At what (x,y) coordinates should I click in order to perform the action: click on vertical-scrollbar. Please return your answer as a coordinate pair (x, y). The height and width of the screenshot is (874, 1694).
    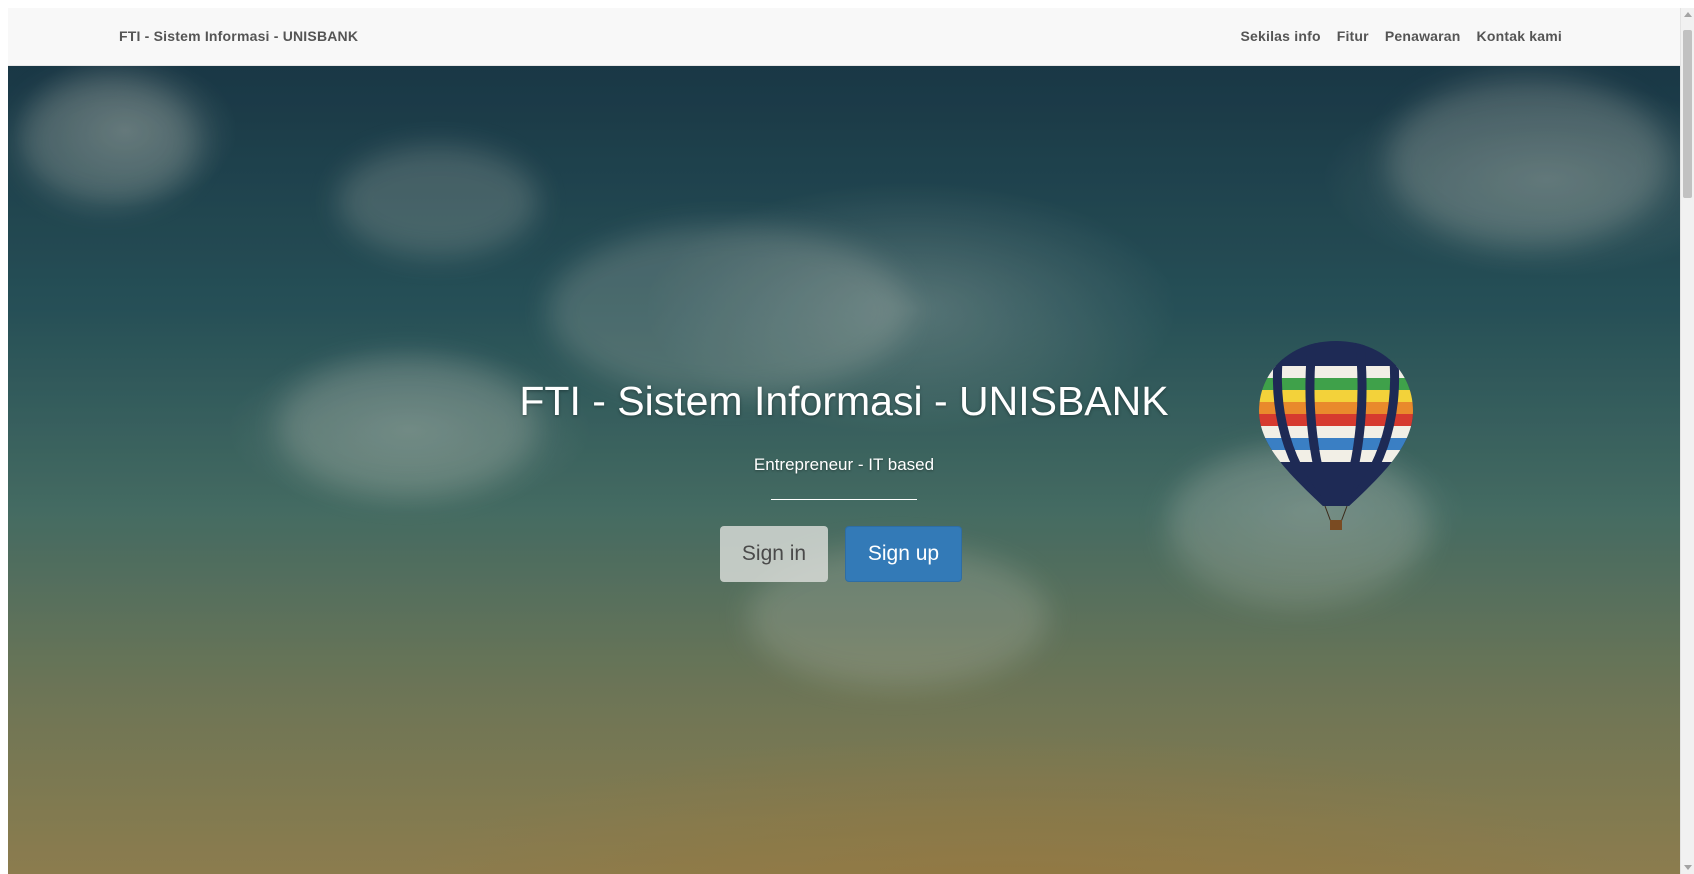
    Looking at the image, I should click on (1687, 441).